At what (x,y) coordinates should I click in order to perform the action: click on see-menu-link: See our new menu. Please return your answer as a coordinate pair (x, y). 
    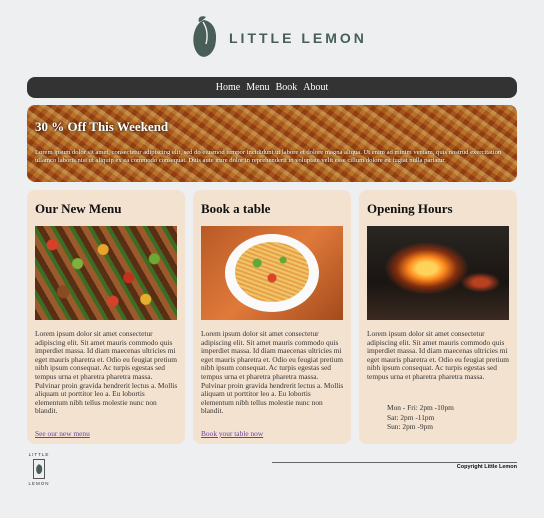
    Looking at the image, I should click on (62, 433).